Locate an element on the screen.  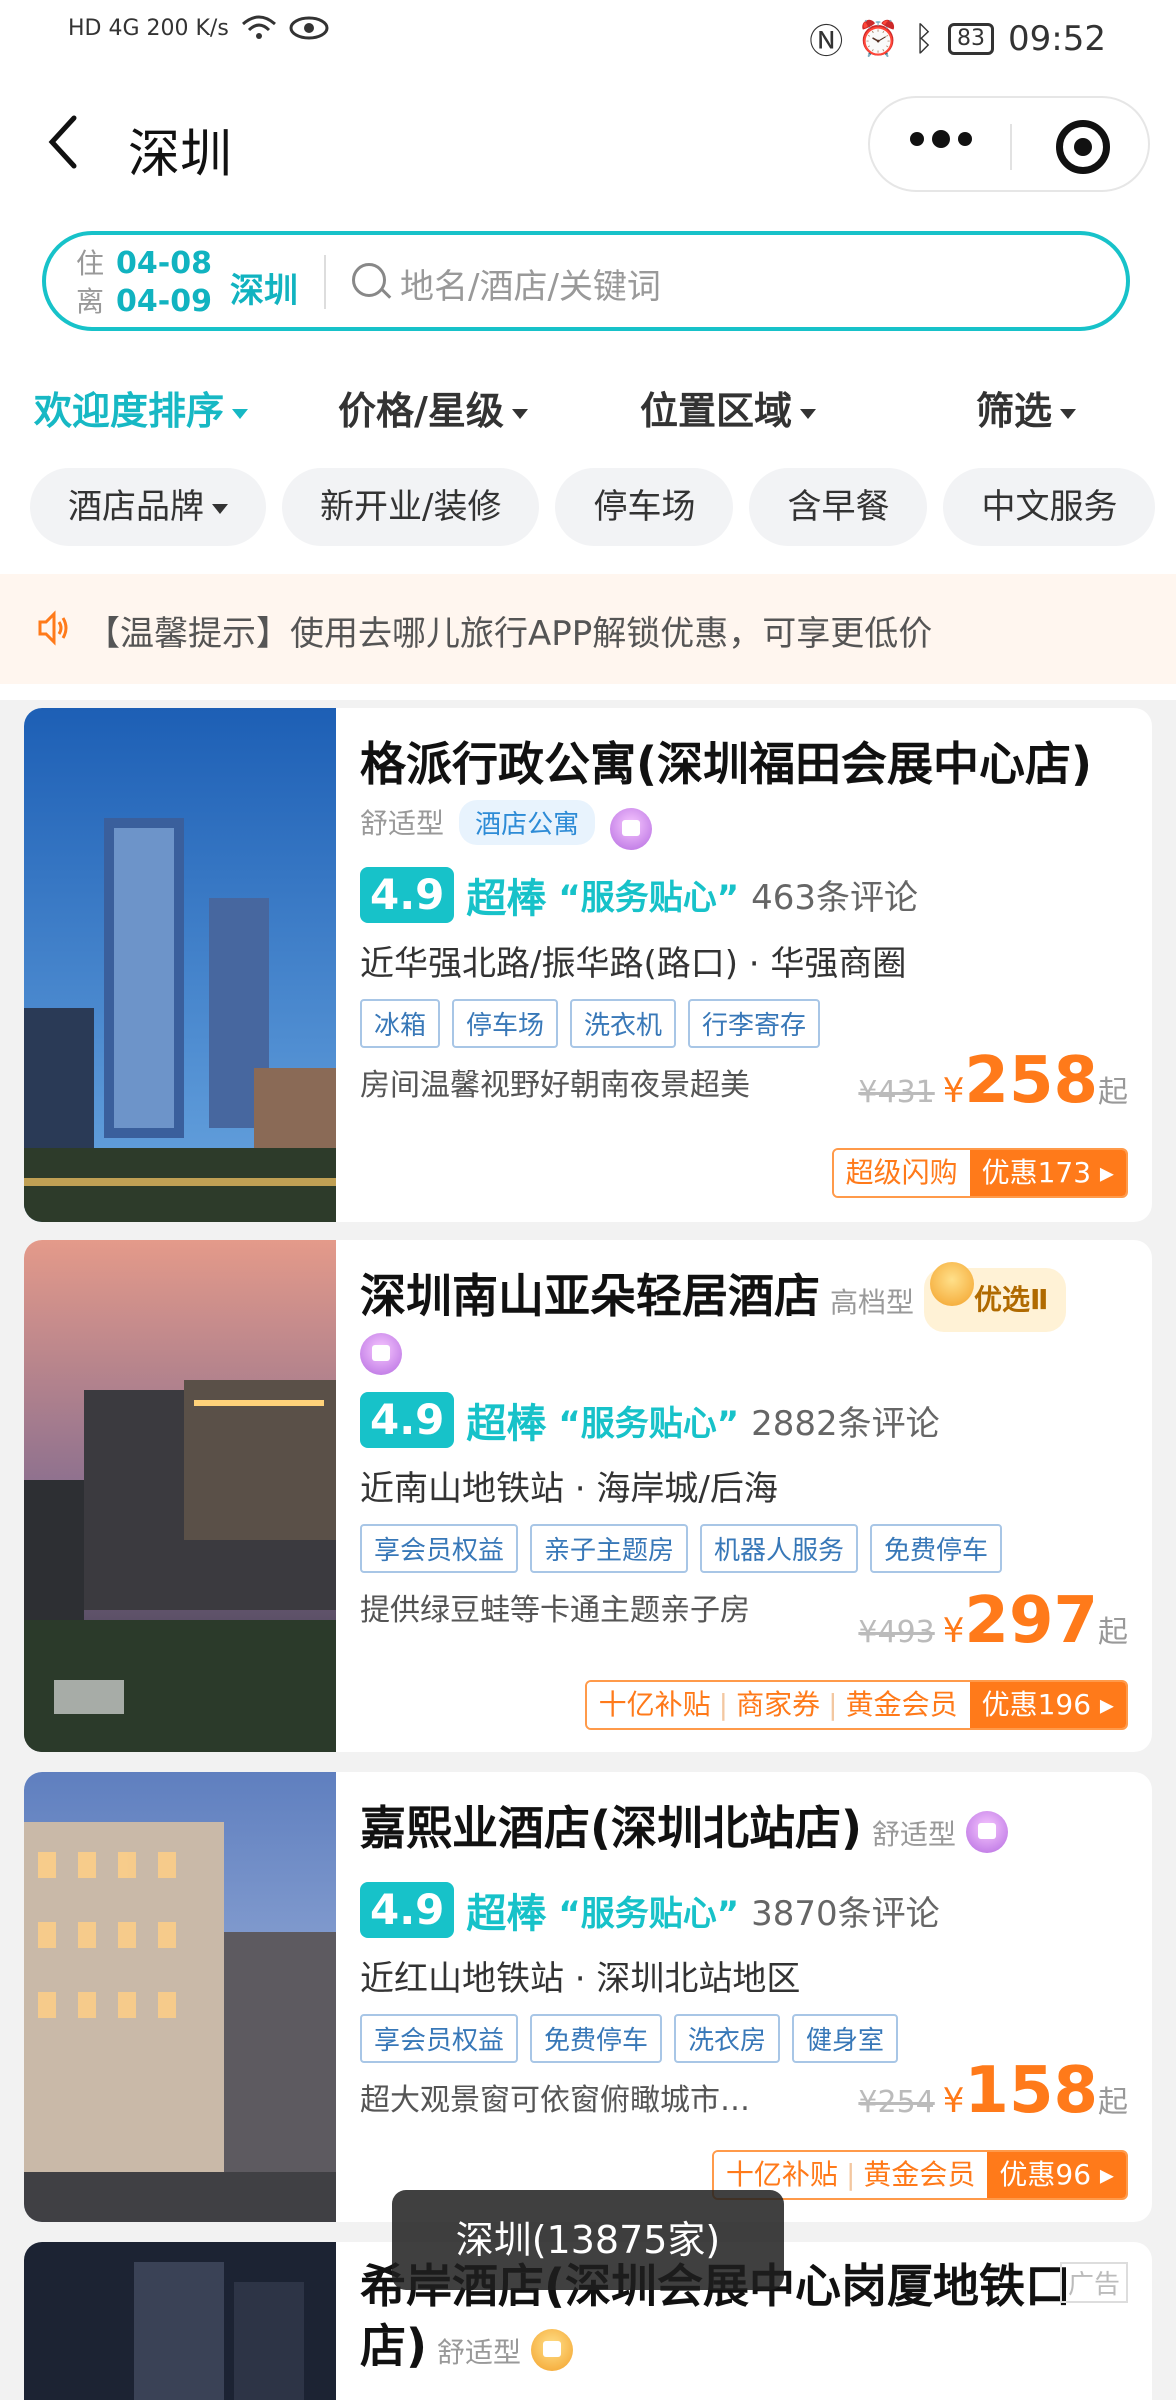
chip-new-open: 新开业/装修 is located at coordinates (411, 507).